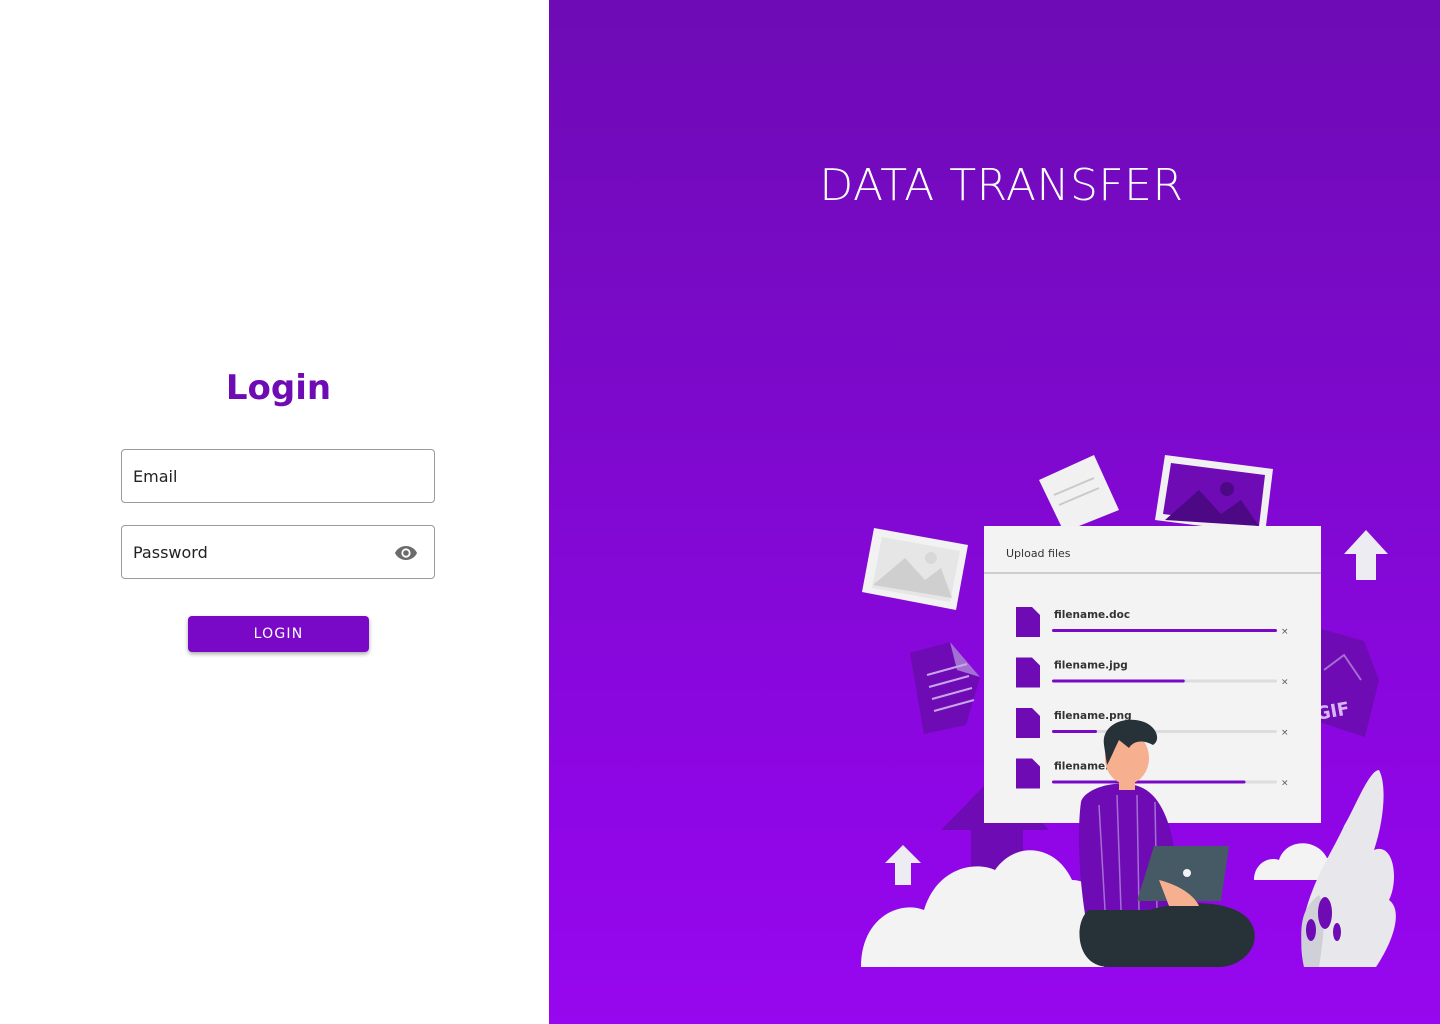 This screenshot has width=1440, height=1024. I want to click on file-name-label: filename.png, so click(1093, 716).